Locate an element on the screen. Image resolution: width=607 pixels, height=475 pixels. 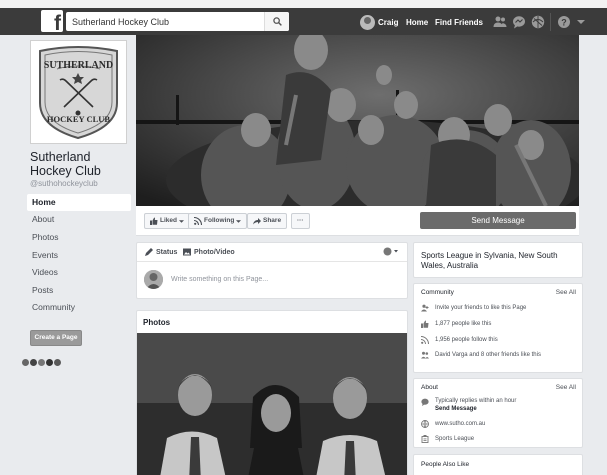
create-page-button: Create a Page is located at coordinates (56, 338).